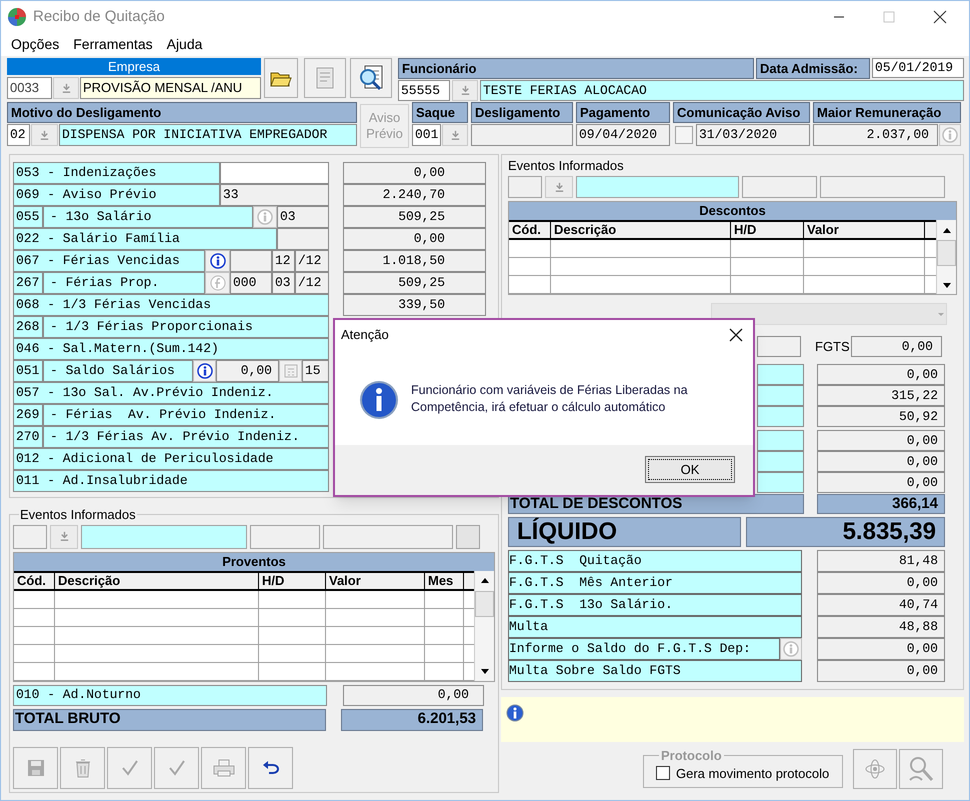 This screenshot has width=970, height=801. What do you see at coordinates (171, 393) in the screenshot?
I see `item-label: 057 - 13o Sal. Av.Prévio Indeniz.` at bounding box center [171, 393].